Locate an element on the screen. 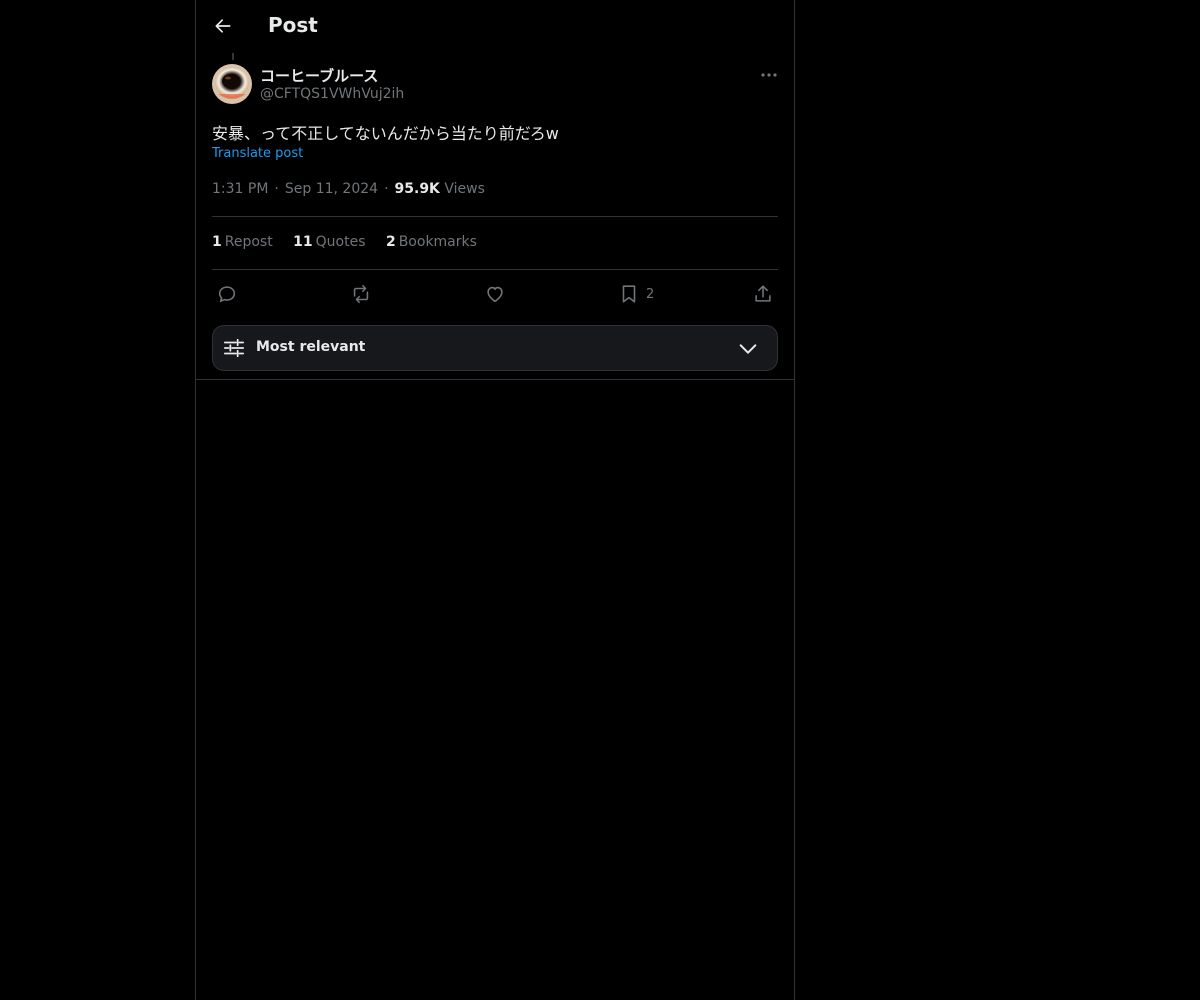 The image size is (1200, 1000). bookmark-button: 2 is located at coordinates (636, 294).